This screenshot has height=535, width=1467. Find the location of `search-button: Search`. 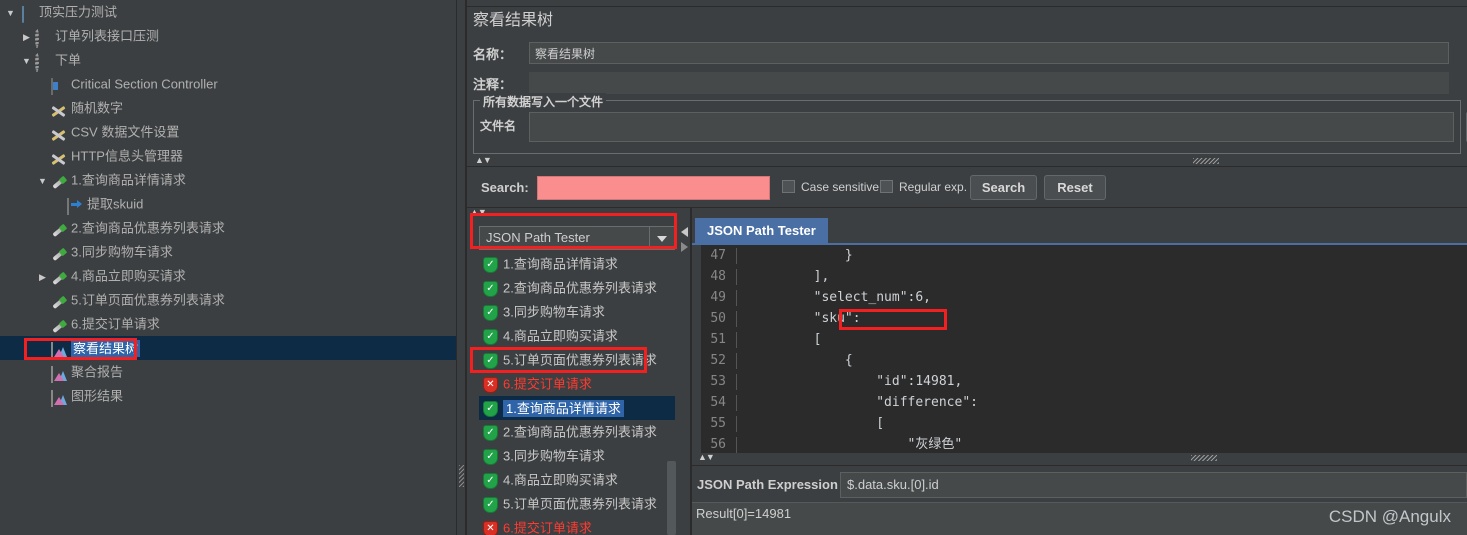

search-button: Search is located at coordinates (1003, 187).